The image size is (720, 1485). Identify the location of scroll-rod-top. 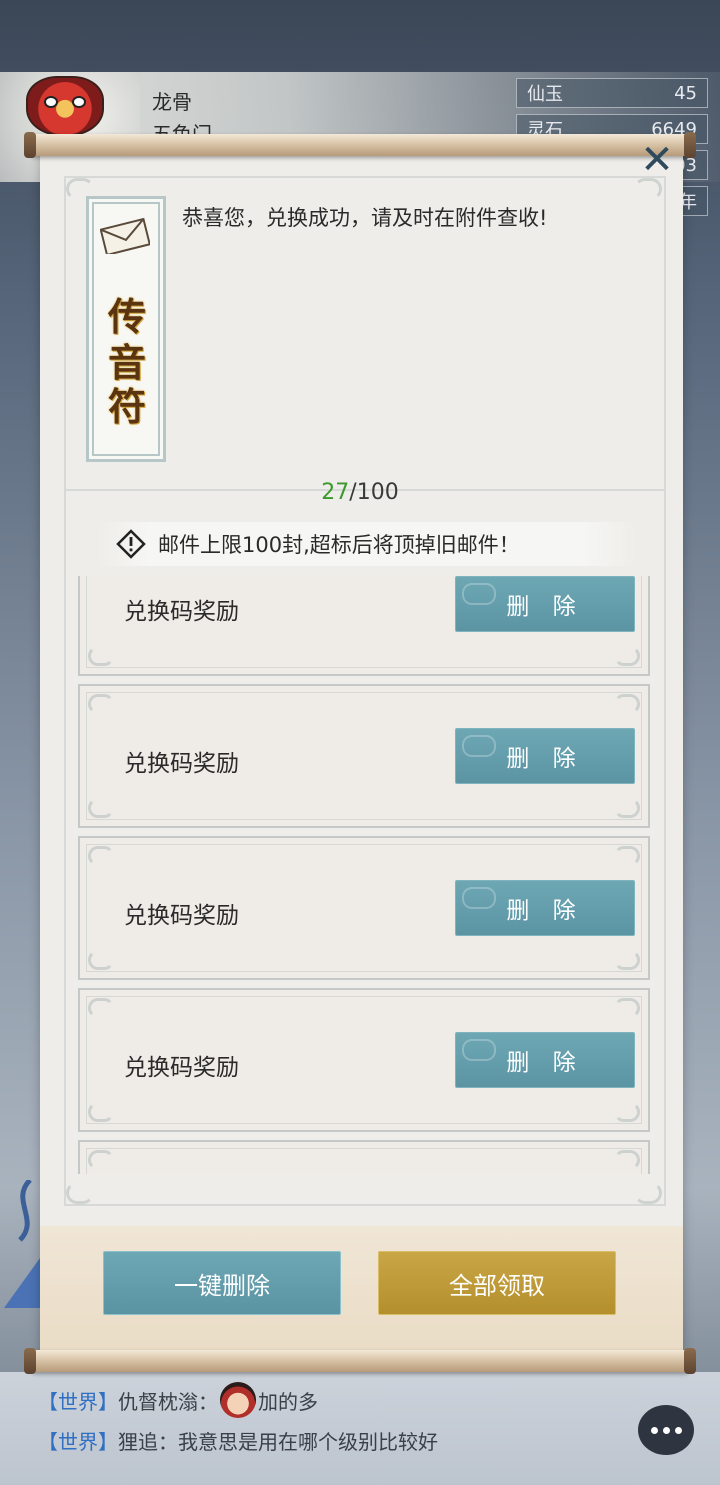
(360, 145).